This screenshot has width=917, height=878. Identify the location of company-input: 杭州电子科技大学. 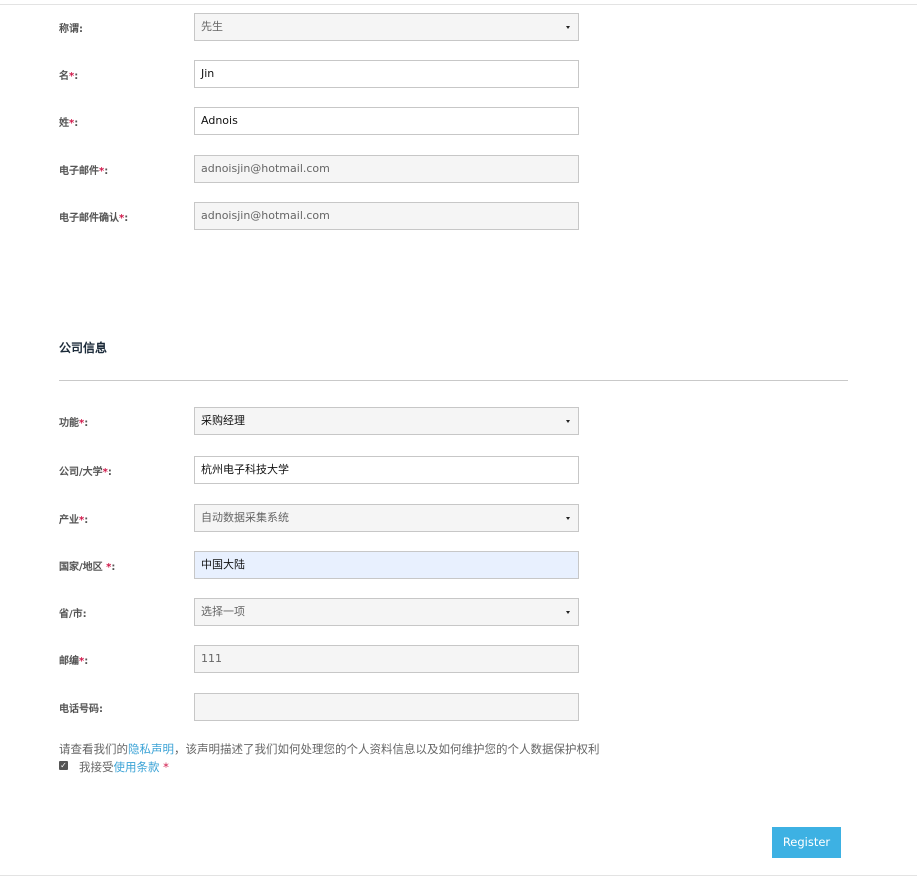
(386, 470).